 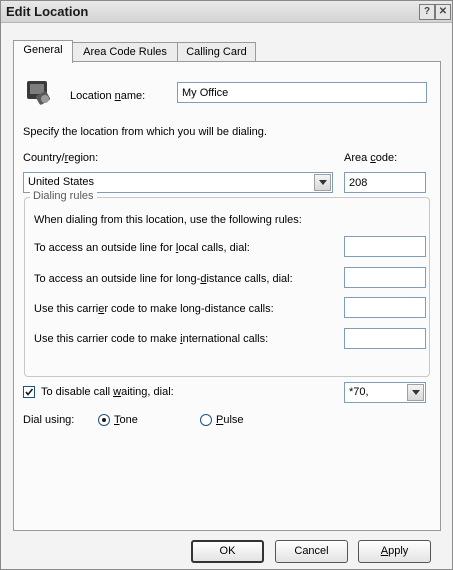 What do you see at coordinates (216, 52) in the screenshot?
I see `tab-calling-card: Calling Card` at bounding box center [216, 52].